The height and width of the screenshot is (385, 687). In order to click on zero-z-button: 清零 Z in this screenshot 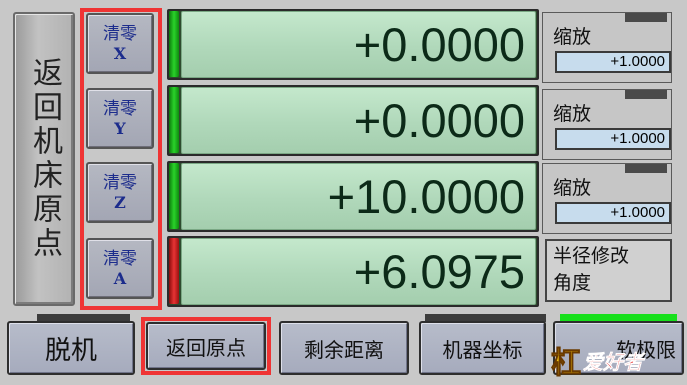, I will do `click(120, 192)`.